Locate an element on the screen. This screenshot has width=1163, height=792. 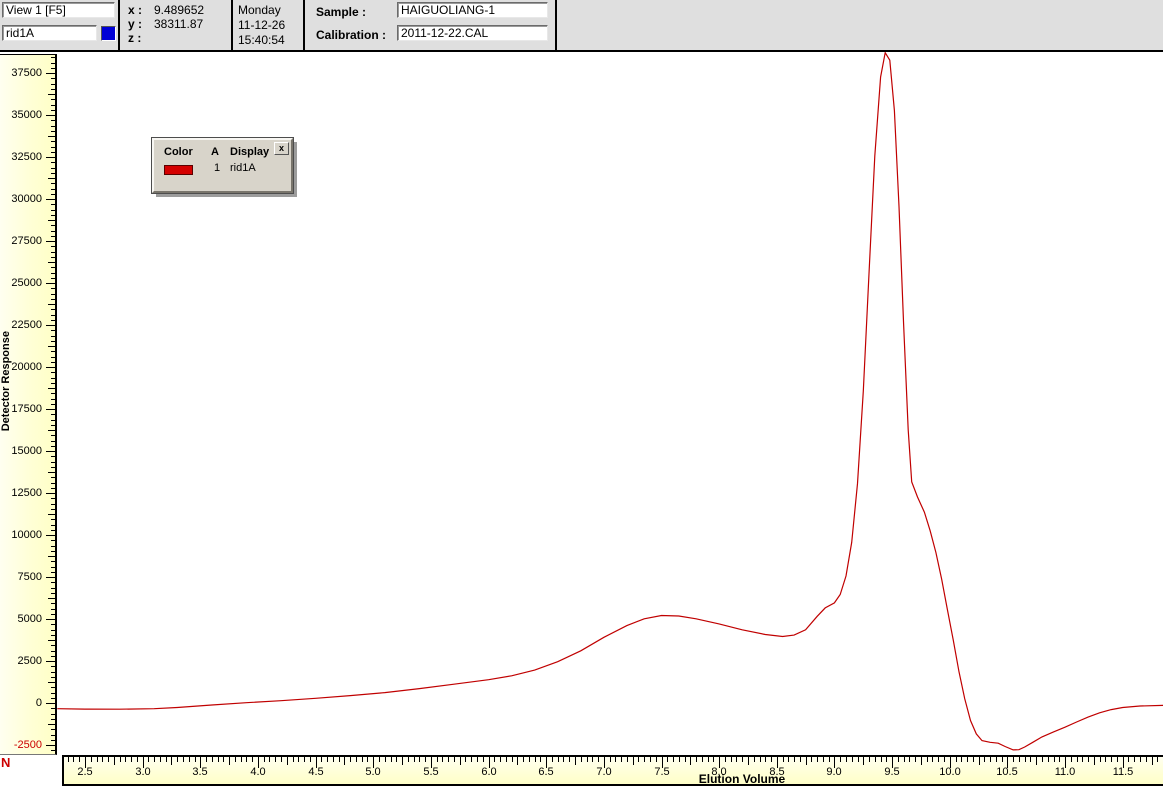
sample-input is located at coordinates (472, 10).